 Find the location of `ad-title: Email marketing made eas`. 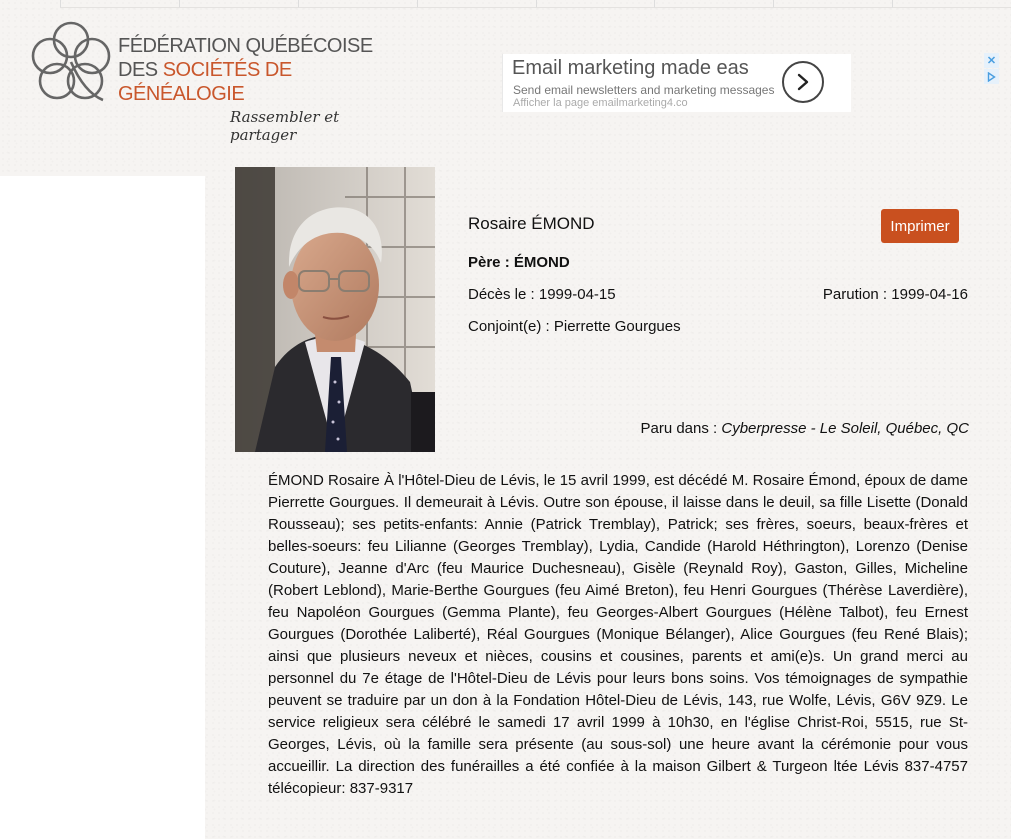

ad-title: Email marketing made eas is located at coordinates (630, 68).